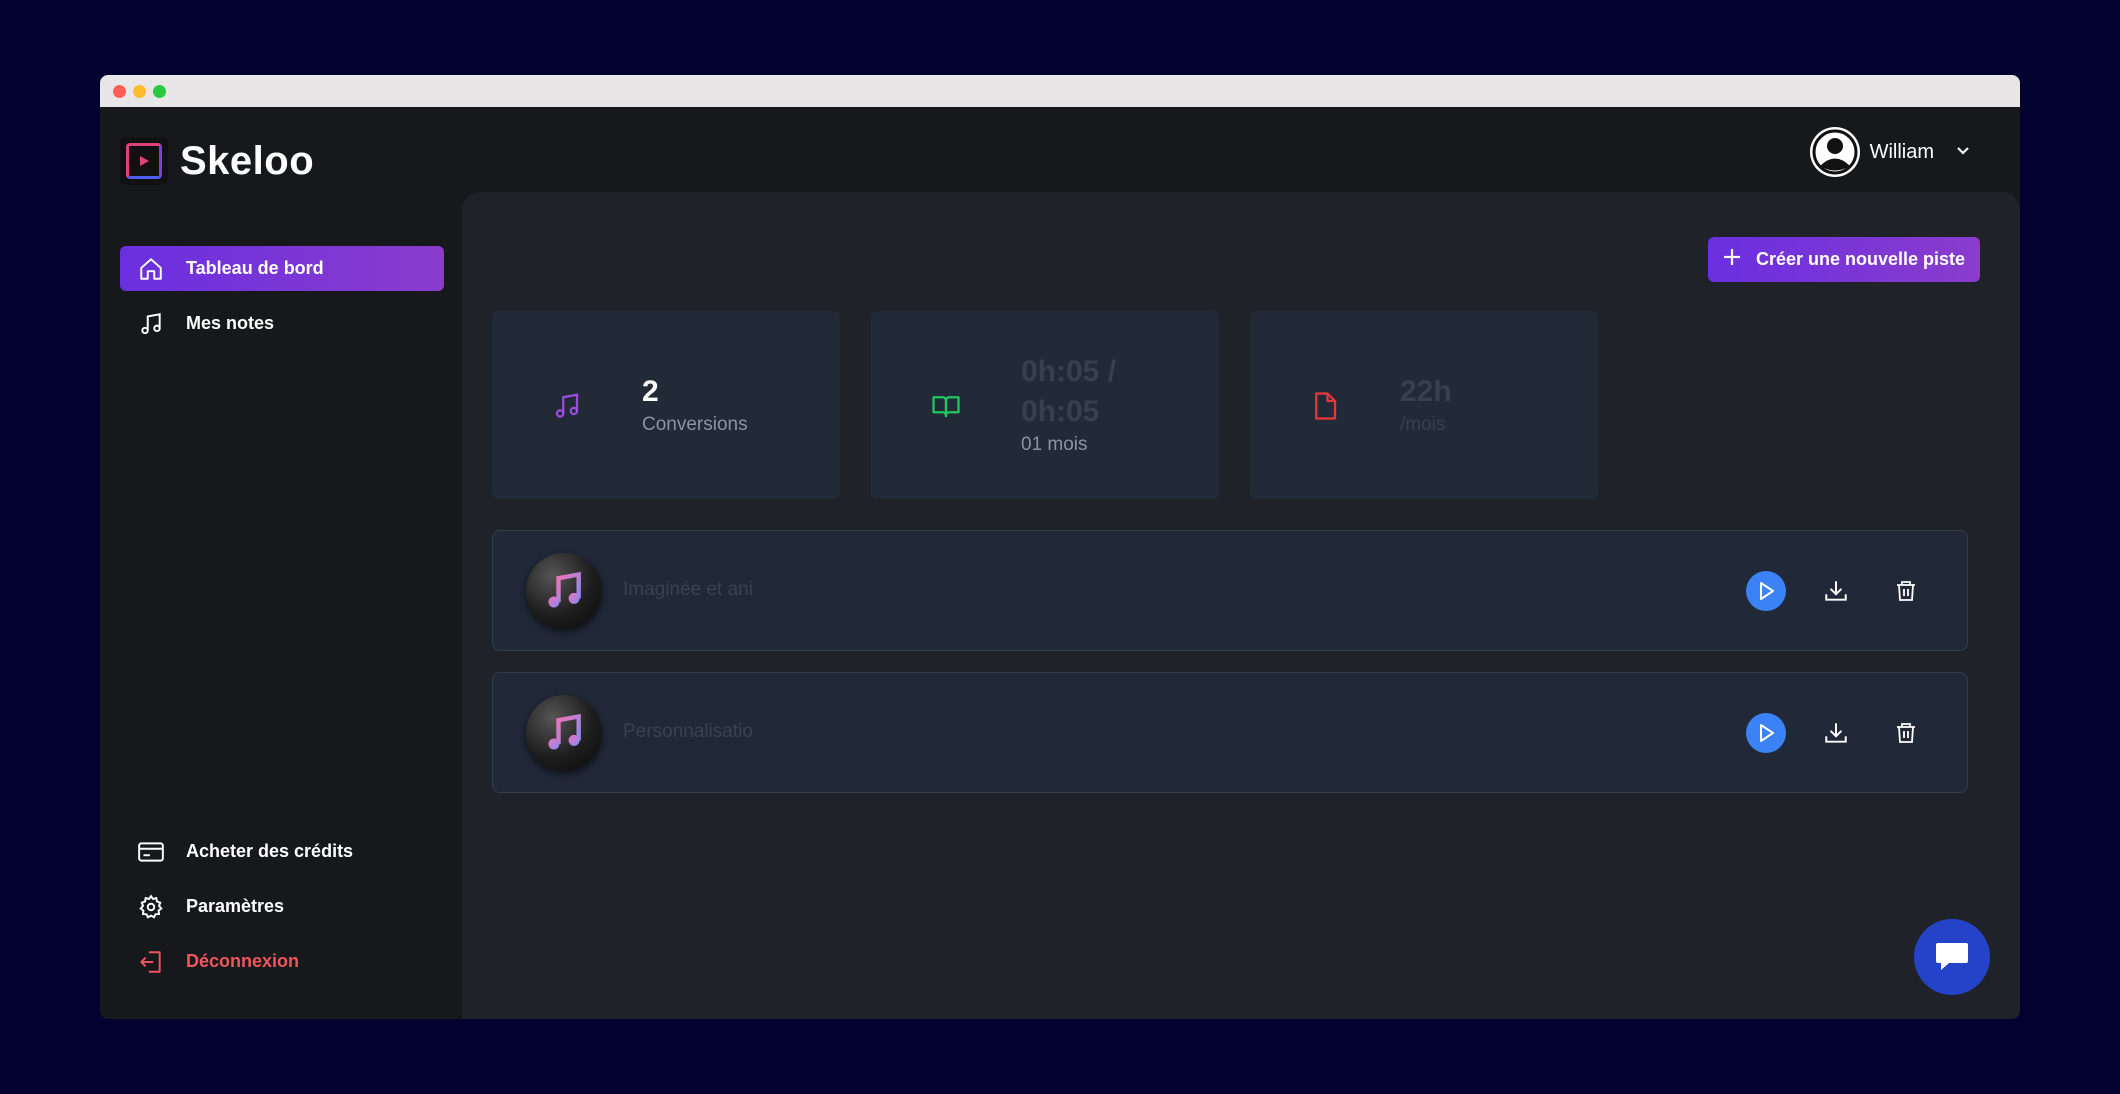 Image resolution: width=2120 pixels, height=1094 pixels. What do you see at coordinates (243, 961) in the screenshot?
I see `sidebar-item-label: Déconnexion` at bounding box center [243, 961].